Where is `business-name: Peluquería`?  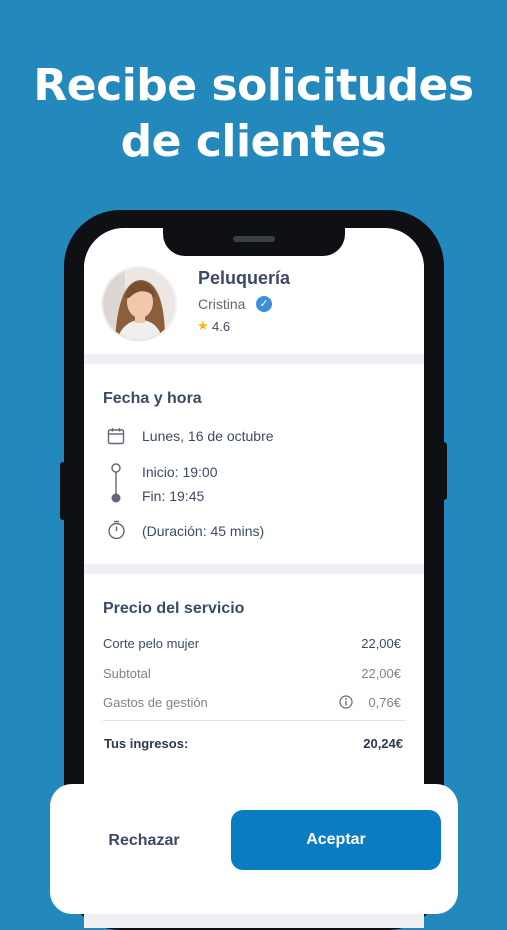
business-name: Peluquería is located at coordinates (244, 278).